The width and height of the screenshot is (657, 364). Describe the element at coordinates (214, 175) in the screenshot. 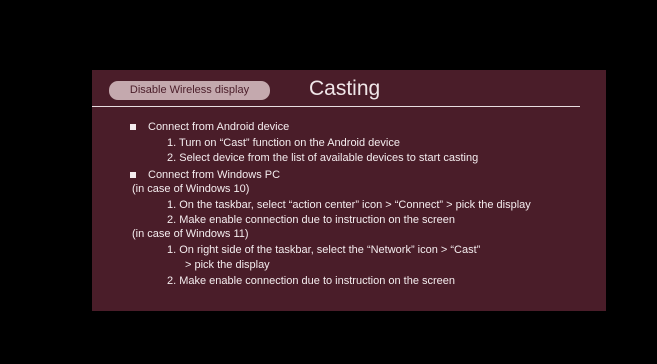

I see `section-heading-windows: Connect from Windows PC` at that location.